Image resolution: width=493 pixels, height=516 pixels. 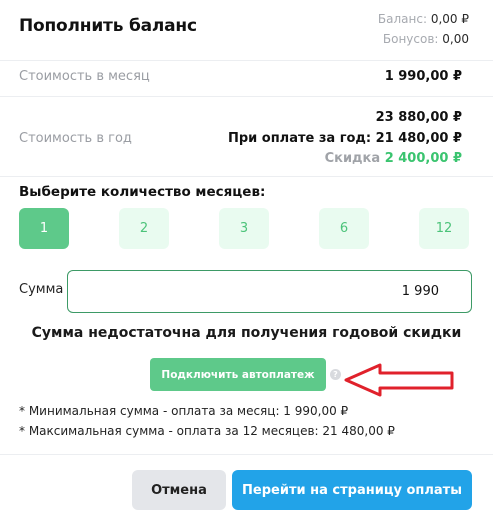 What do you see at coordinates (246, 454) in the screenshot?
I see `footer-divider` at bounding box center [246, 454].